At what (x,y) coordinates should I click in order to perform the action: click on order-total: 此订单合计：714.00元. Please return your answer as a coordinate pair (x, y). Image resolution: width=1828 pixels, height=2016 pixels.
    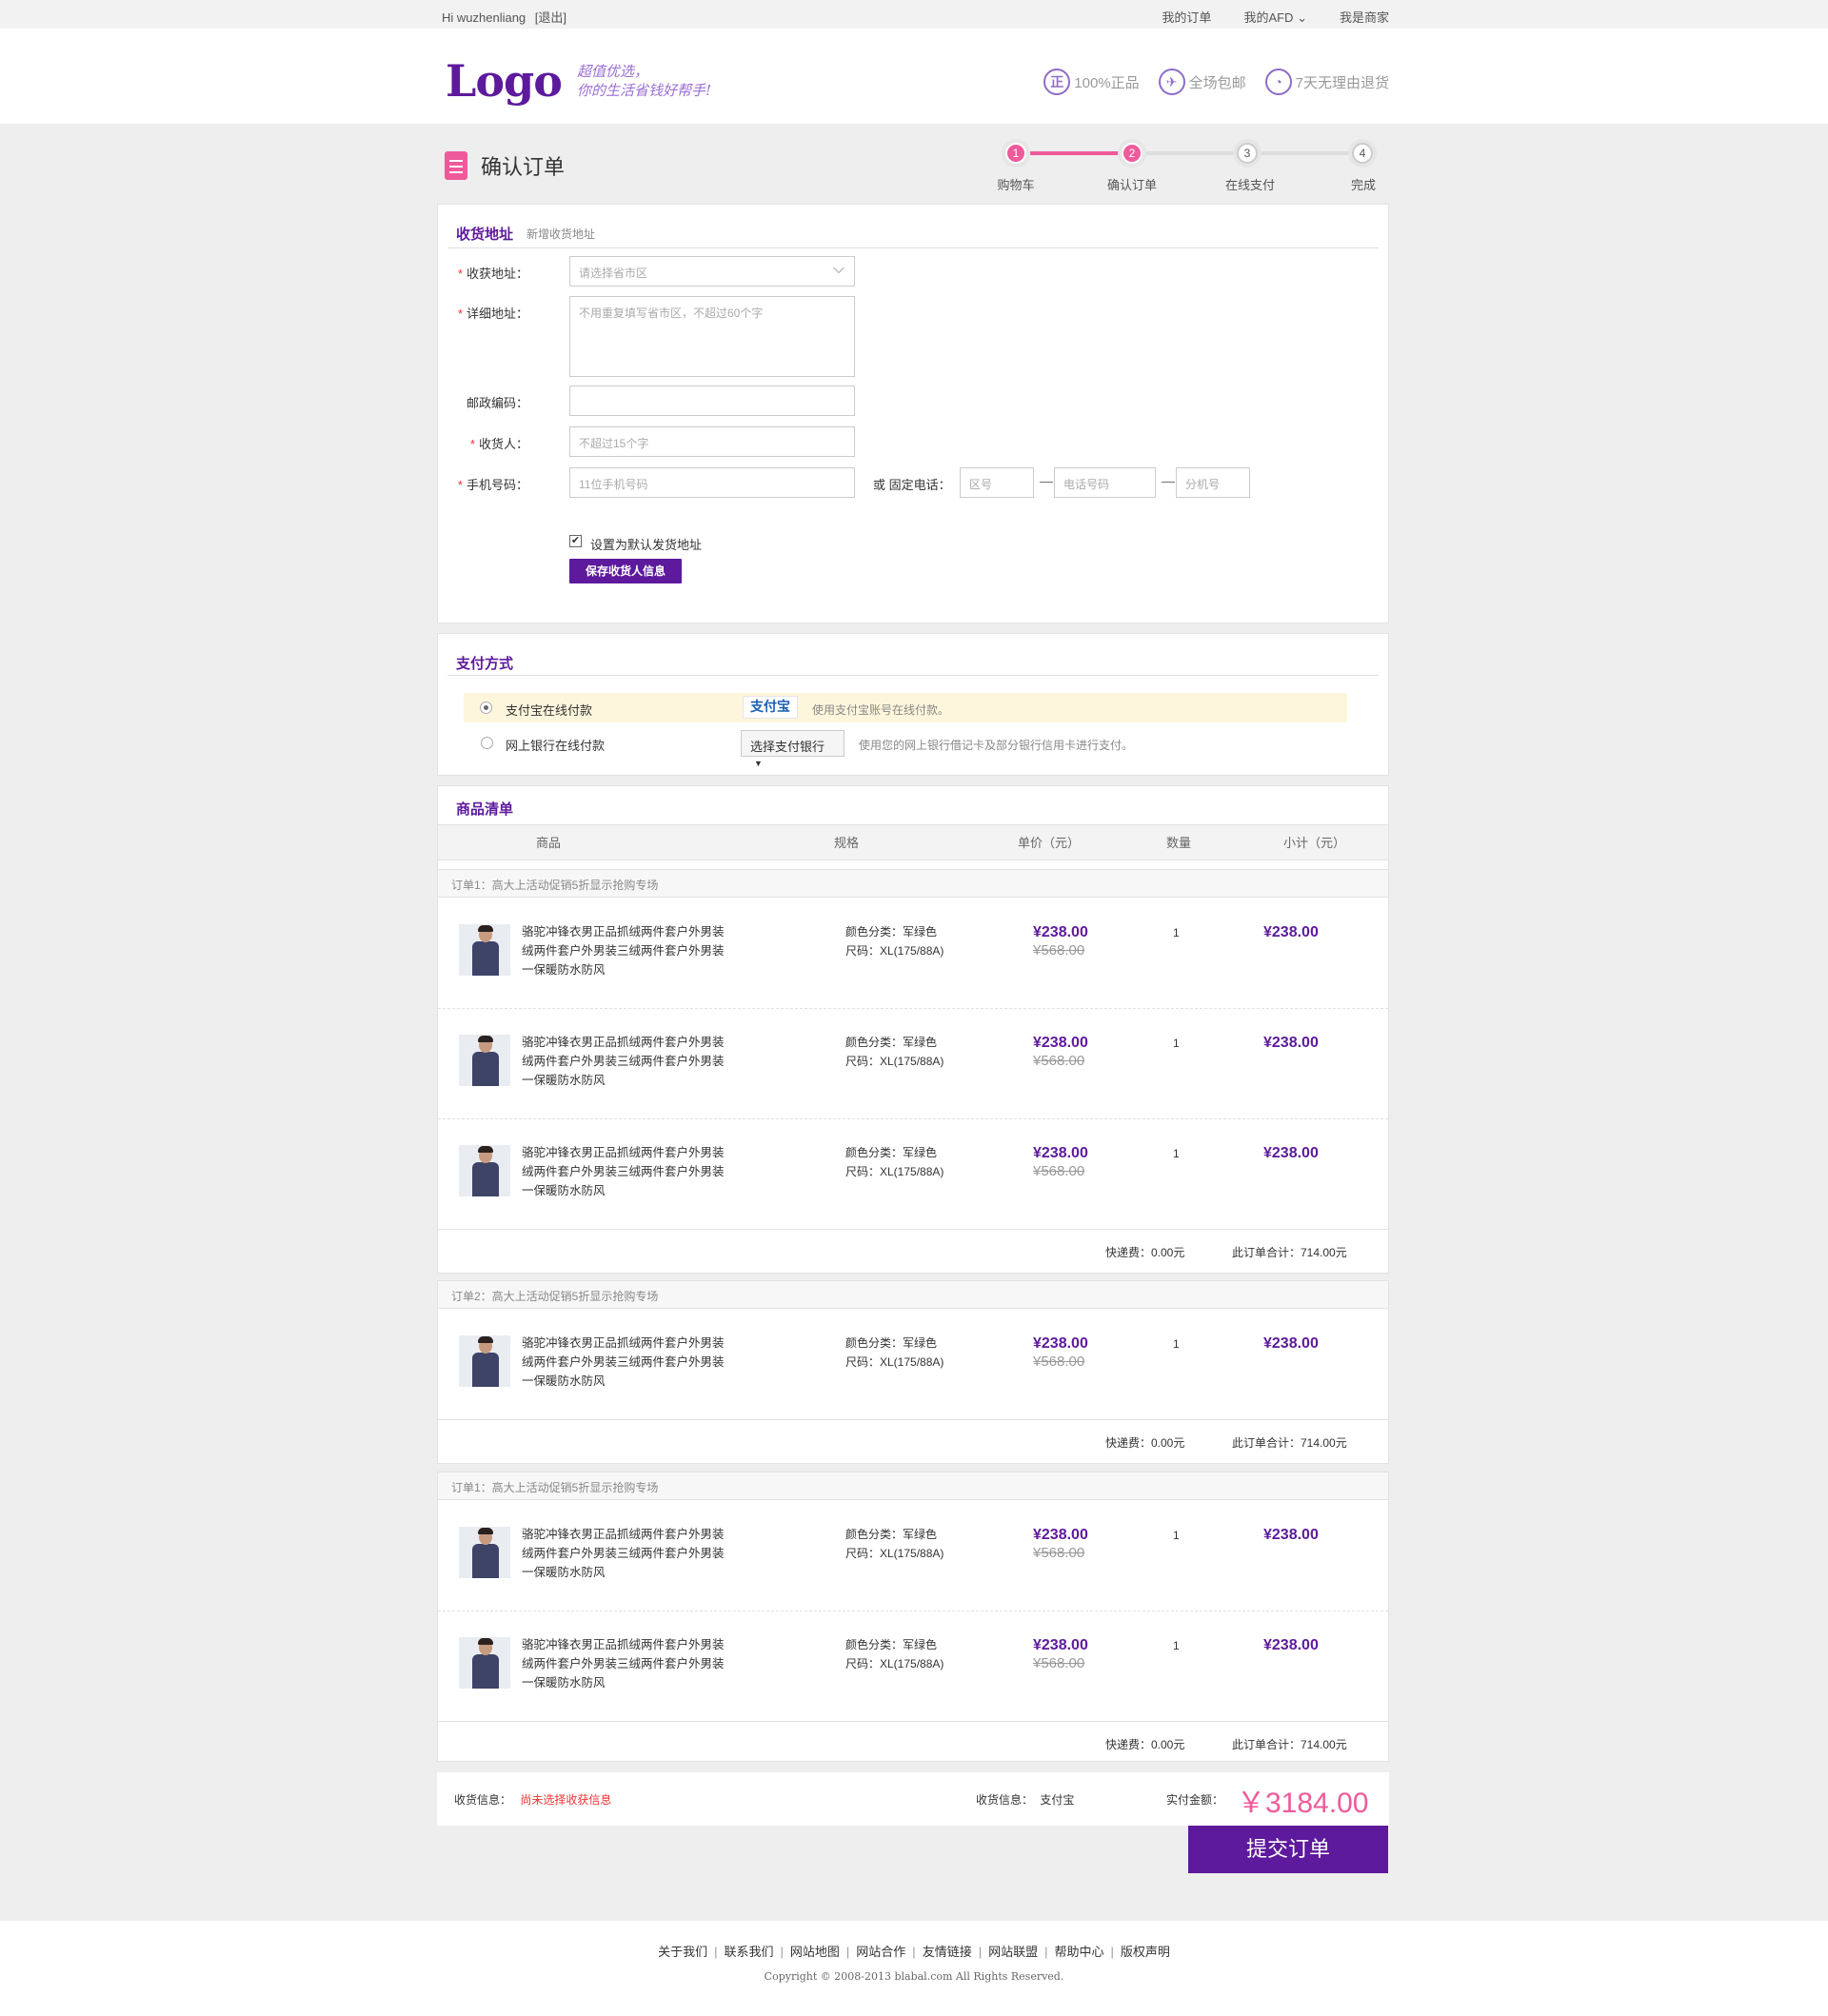
    Looking at the image, I should click on (1289, 1744).